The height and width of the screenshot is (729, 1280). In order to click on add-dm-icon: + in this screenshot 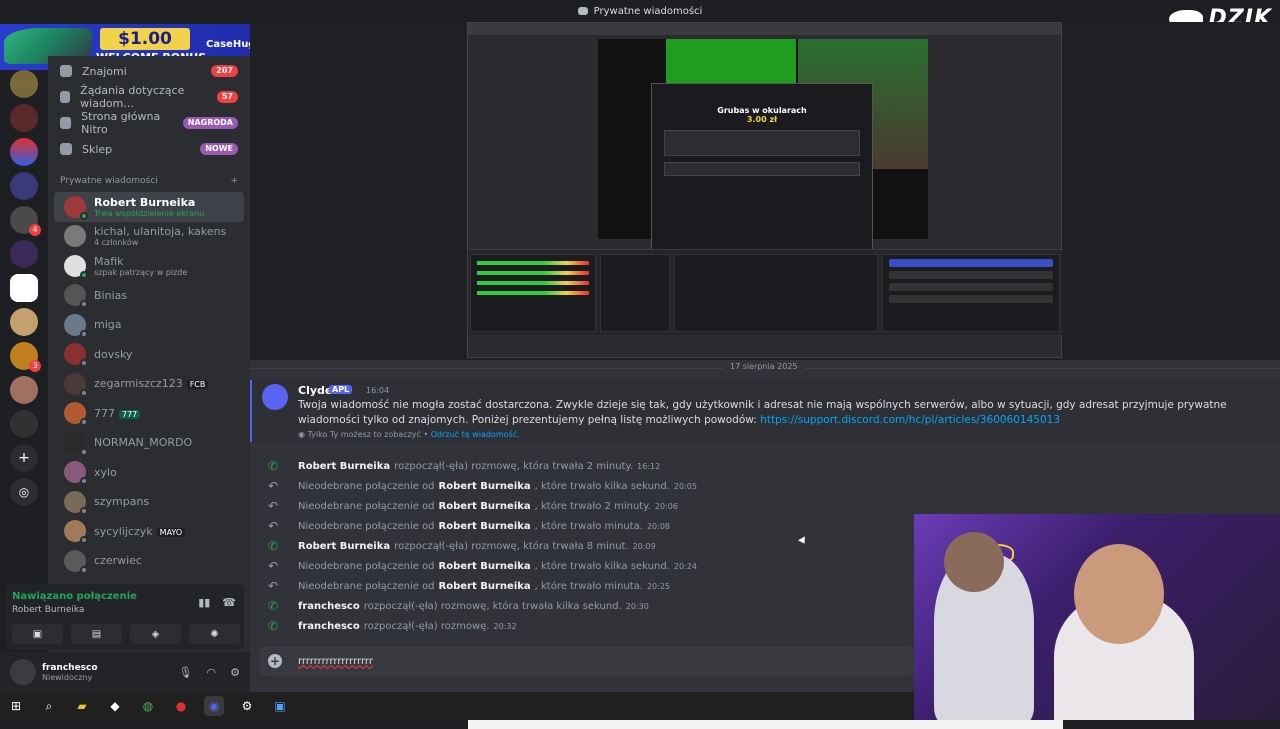, I will do `click(234, 181)`.